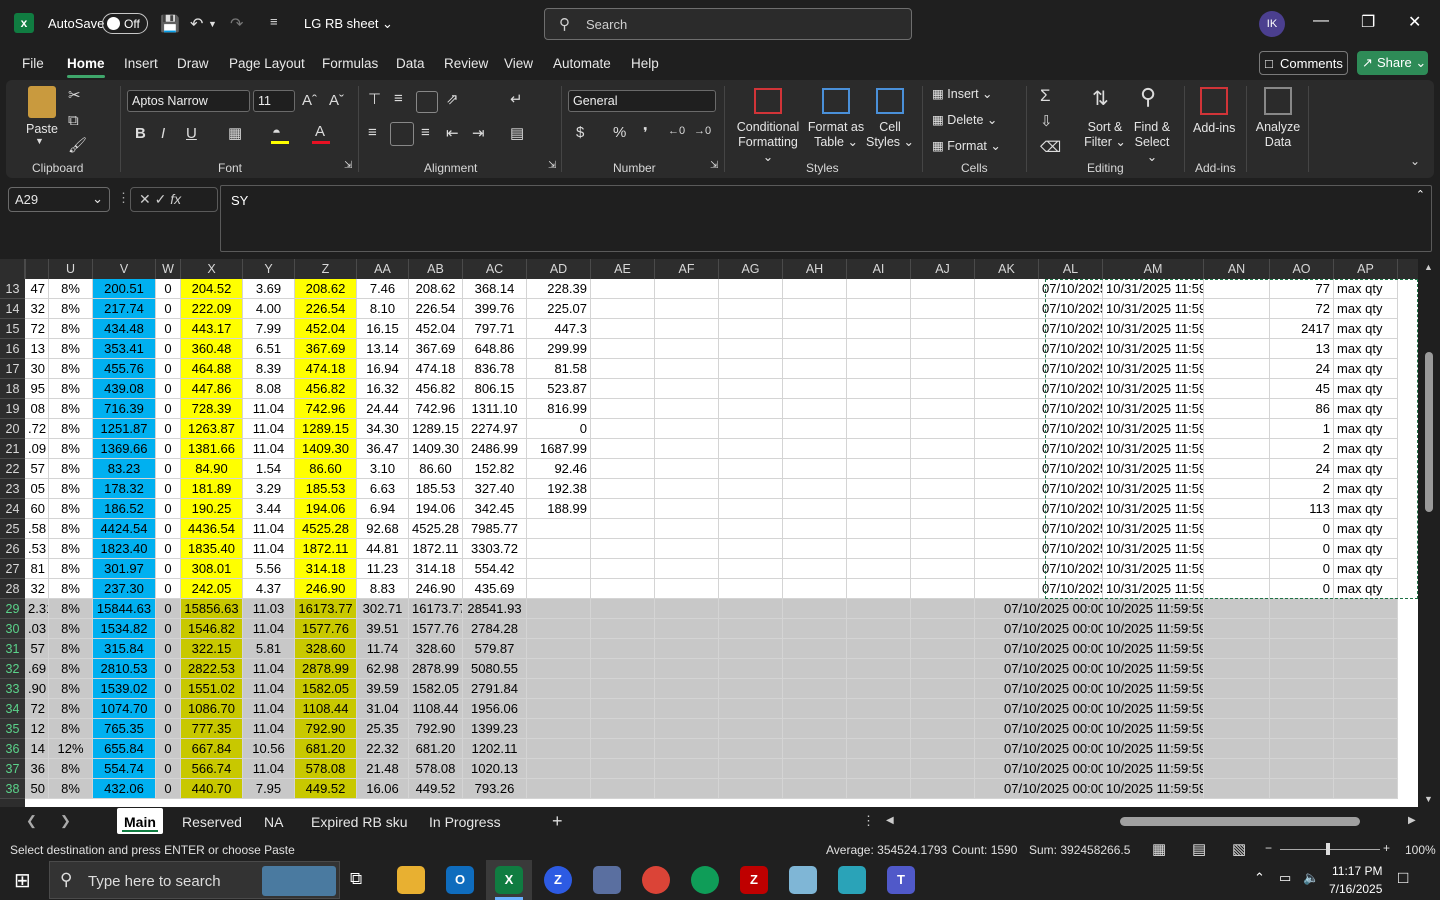 The image size is (1440, 900). Describe the element at coordinates (326, 529) in the screenshot. I see `cell-z-25: 4525.28` at that location.